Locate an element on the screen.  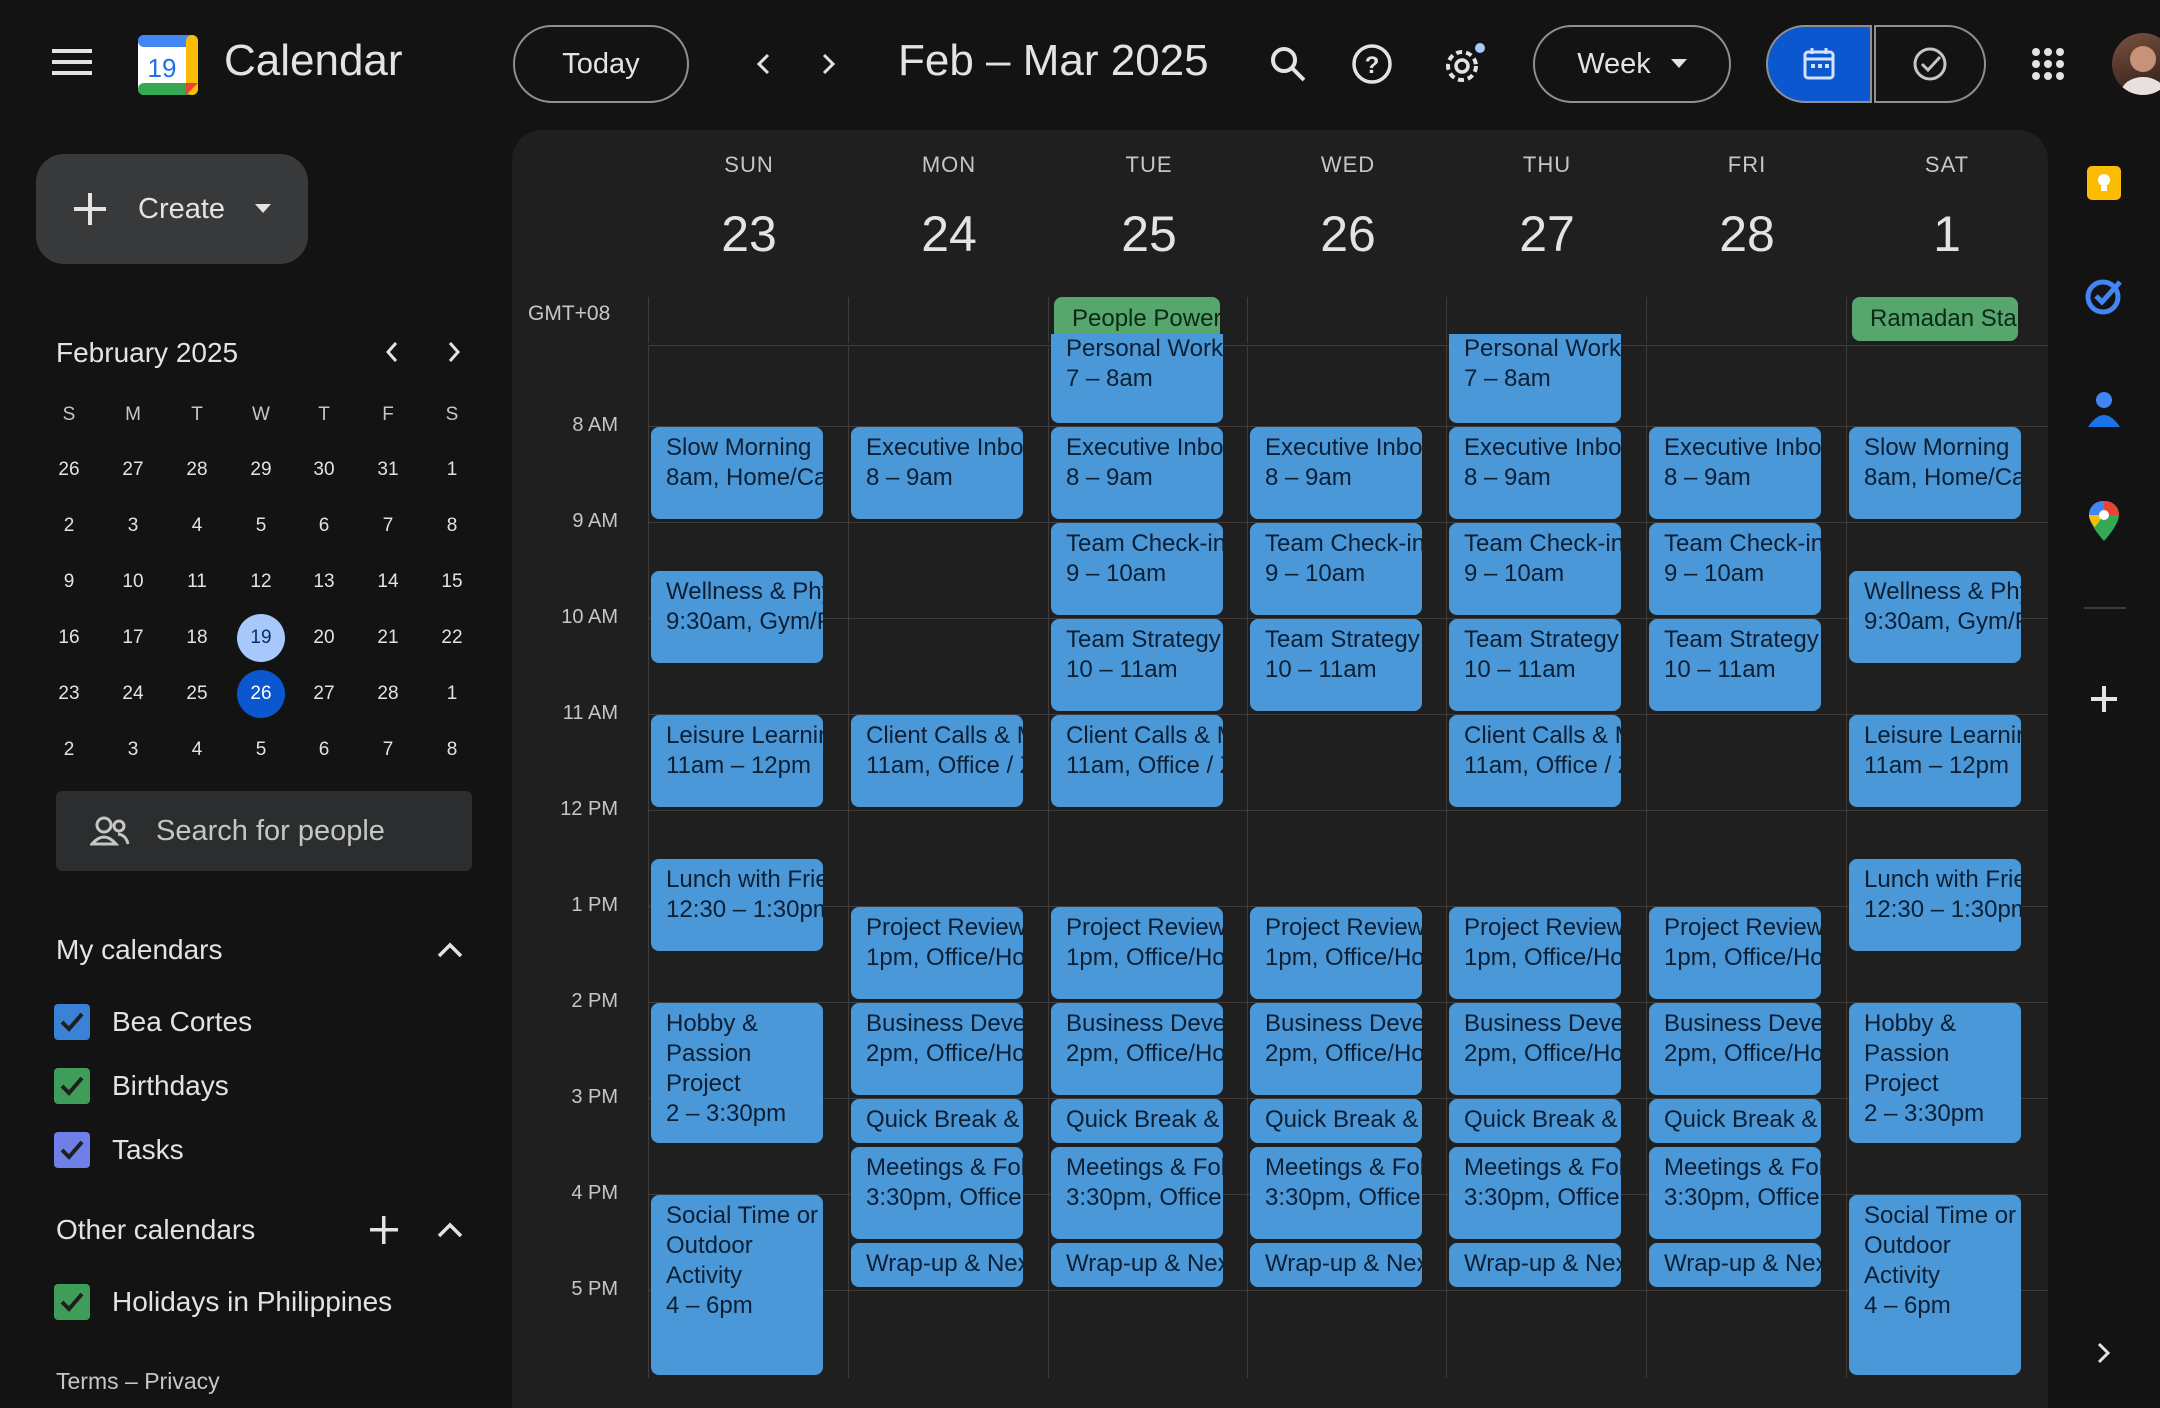
add-other-calendar-button is located at coordinates (384, 1230).